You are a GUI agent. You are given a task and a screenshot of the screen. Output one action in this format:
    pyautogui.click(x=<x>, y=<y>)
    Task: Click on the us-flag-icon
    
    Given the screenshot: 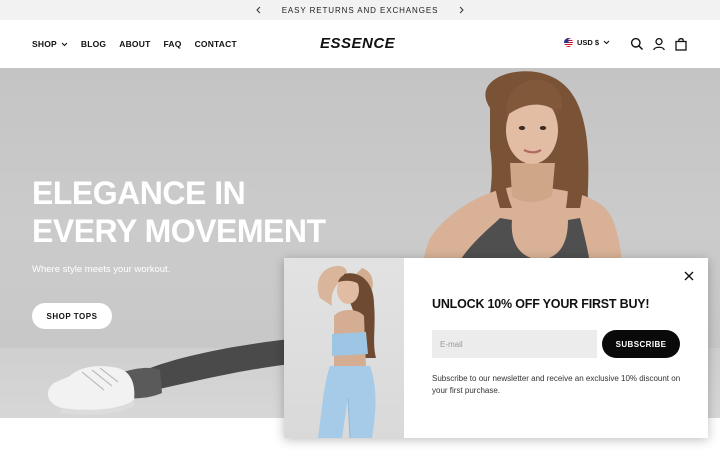 What is the action you would take?
    pyautogui.click(x=568, y=42)
    